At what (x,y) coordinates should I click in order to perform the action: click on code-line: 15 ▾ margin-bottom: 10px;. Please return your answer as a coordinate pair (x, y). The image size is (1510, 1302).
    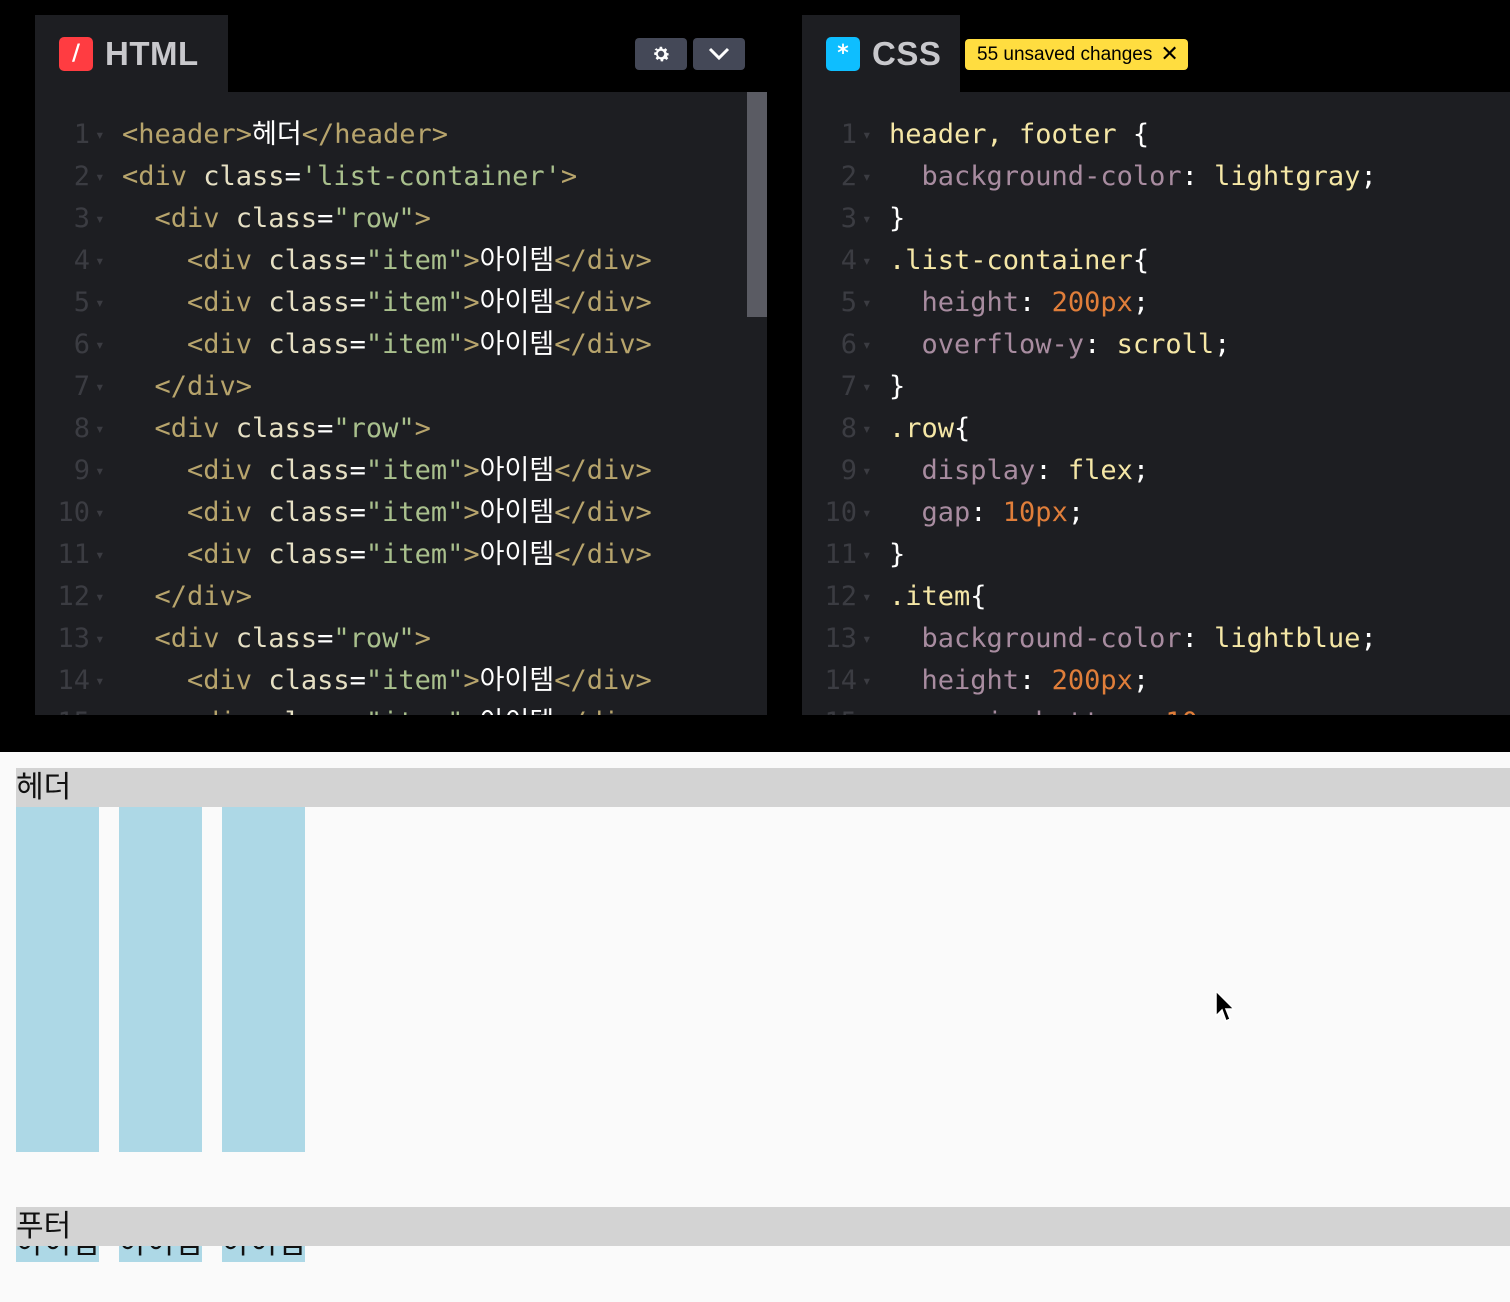
    Looking at the image, I should click on (1156, 708).